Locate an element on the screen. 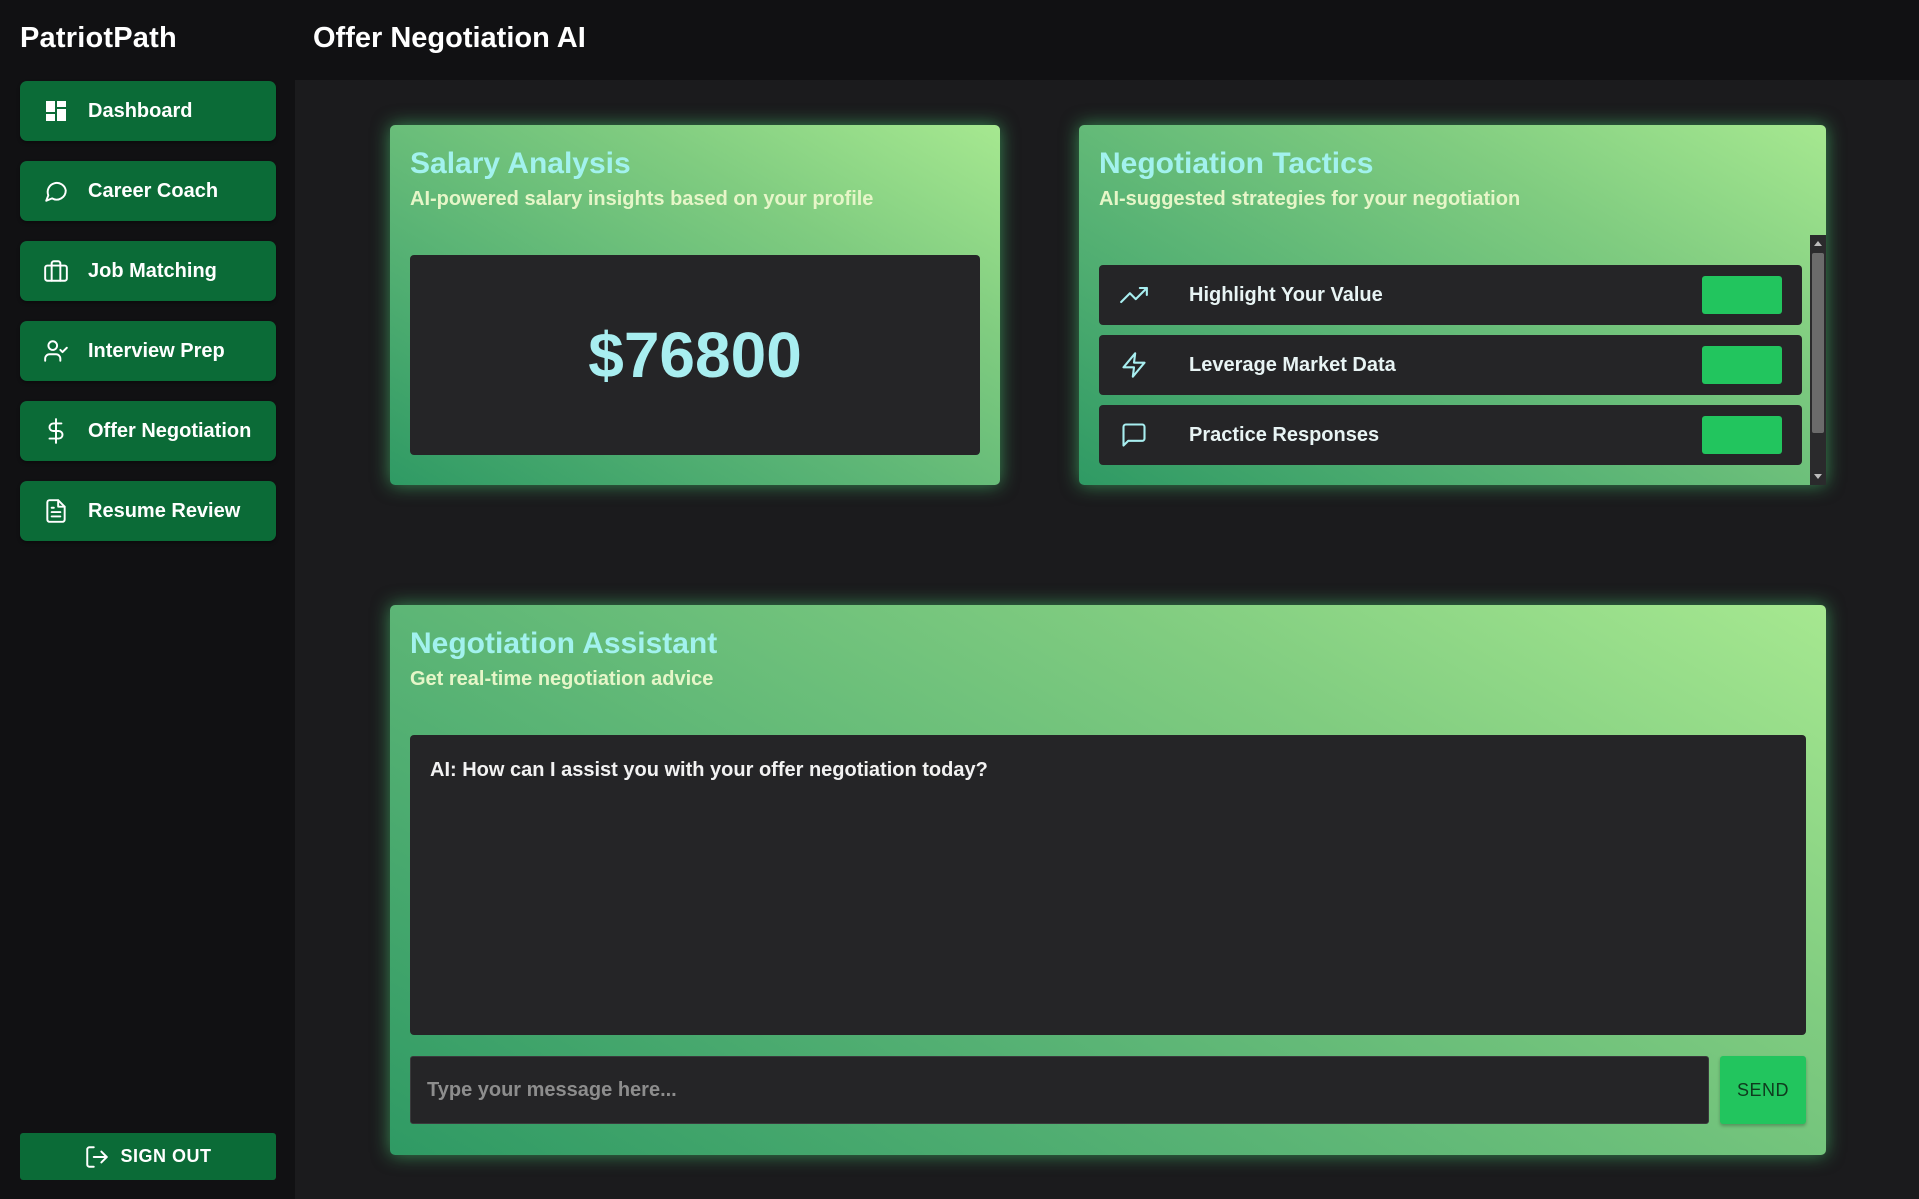  card-subtitle: Get real-time negotiation advice is located at coordinates (562, 679).